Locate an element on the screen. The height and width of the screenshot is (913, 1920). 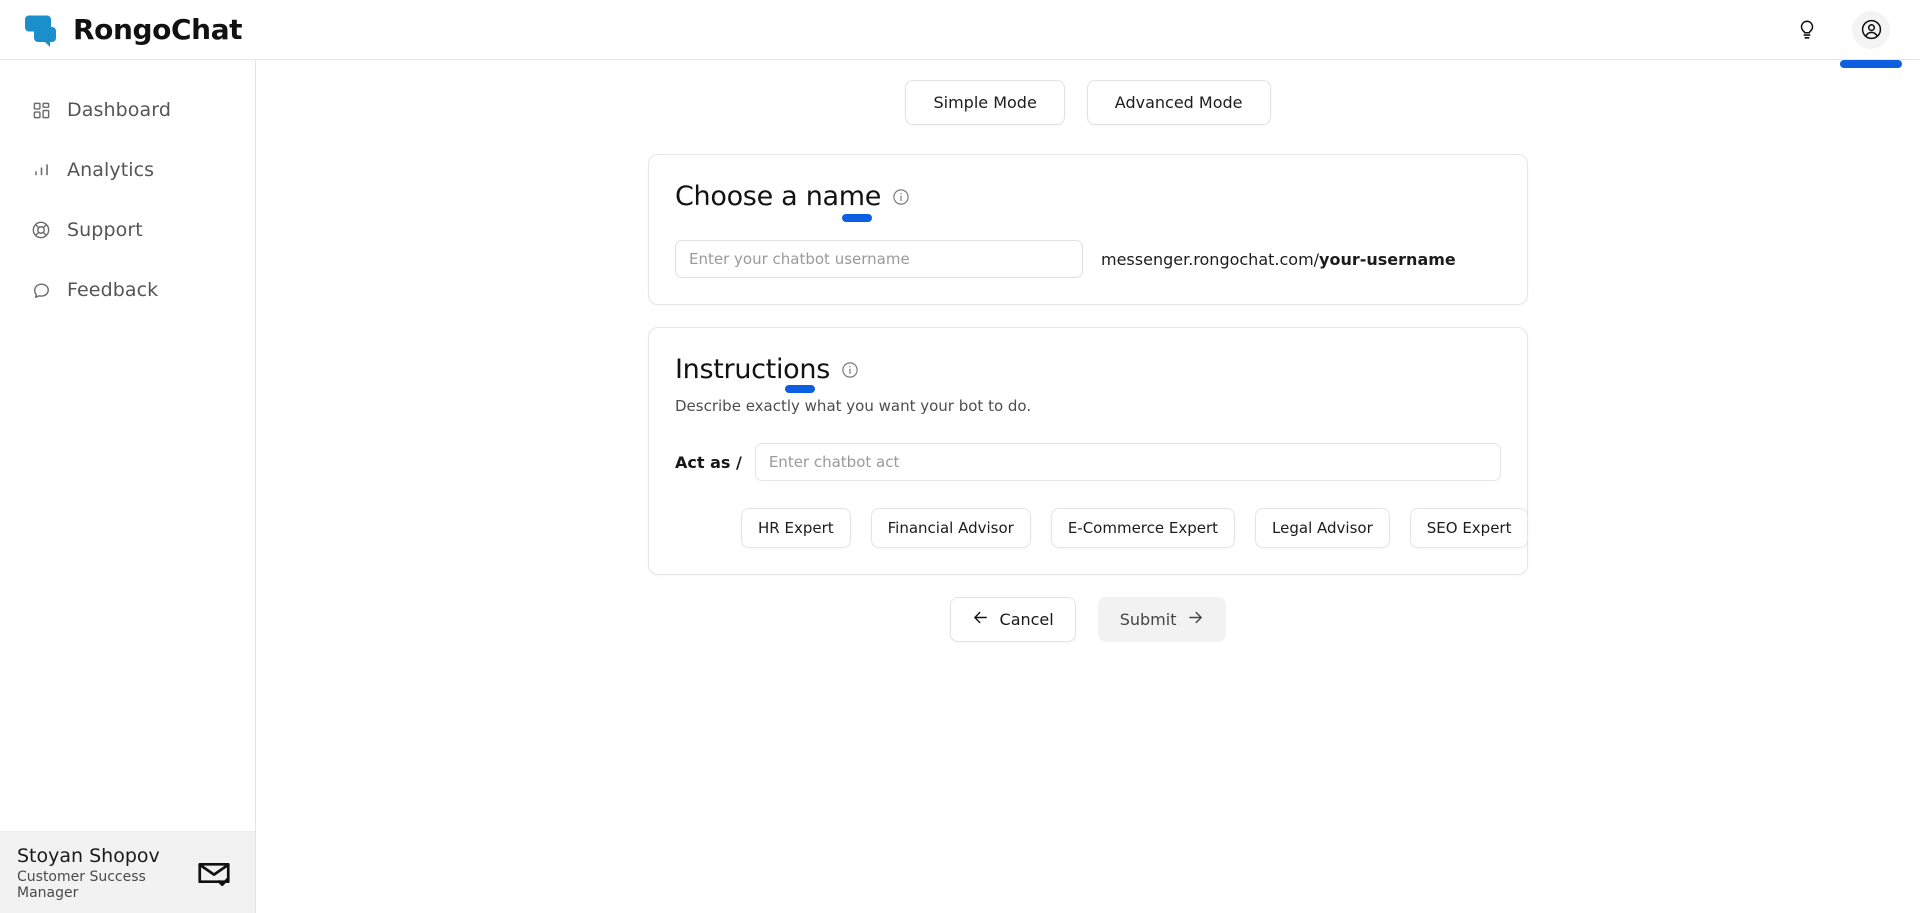
lifebuoy-icon is located at coordinates (41, 230).